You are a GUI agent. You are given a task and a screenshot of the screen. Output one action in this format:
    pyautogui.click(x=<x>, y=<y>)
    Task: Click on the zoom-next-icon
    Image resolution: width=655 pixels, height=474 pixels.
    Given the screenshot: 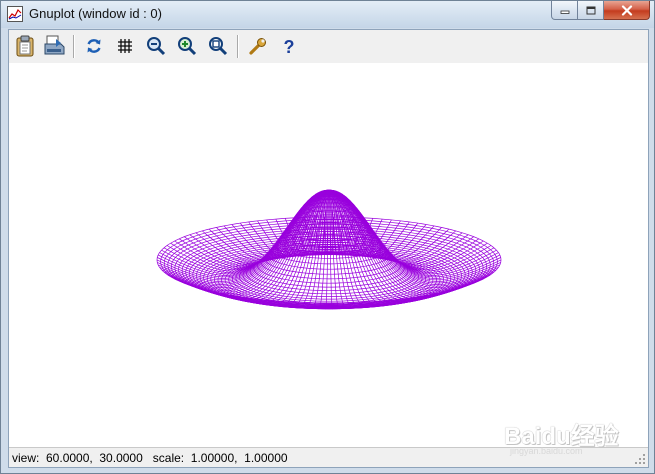 What is the action you would take?
    pyautogui.click(x=187, y=46)
    